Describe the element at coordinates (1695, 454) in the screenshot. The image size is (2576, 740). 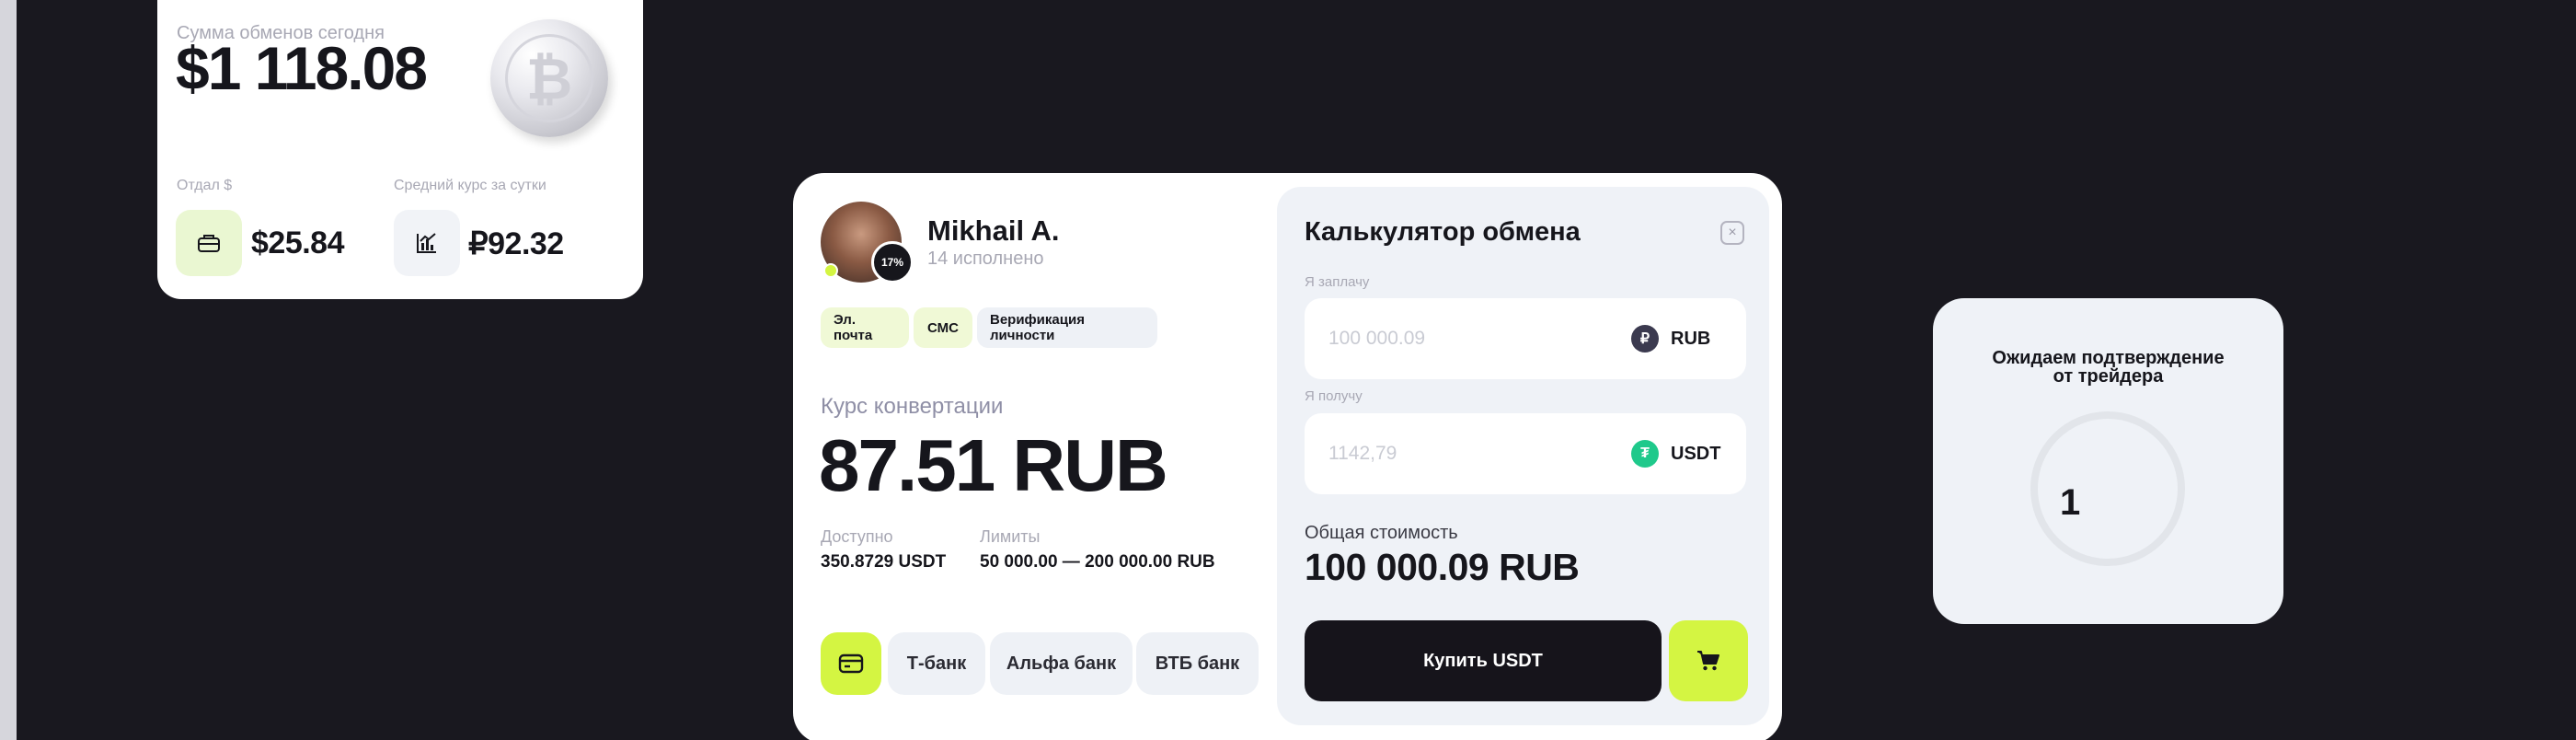
I see `receive-currency: USDT` at that location.